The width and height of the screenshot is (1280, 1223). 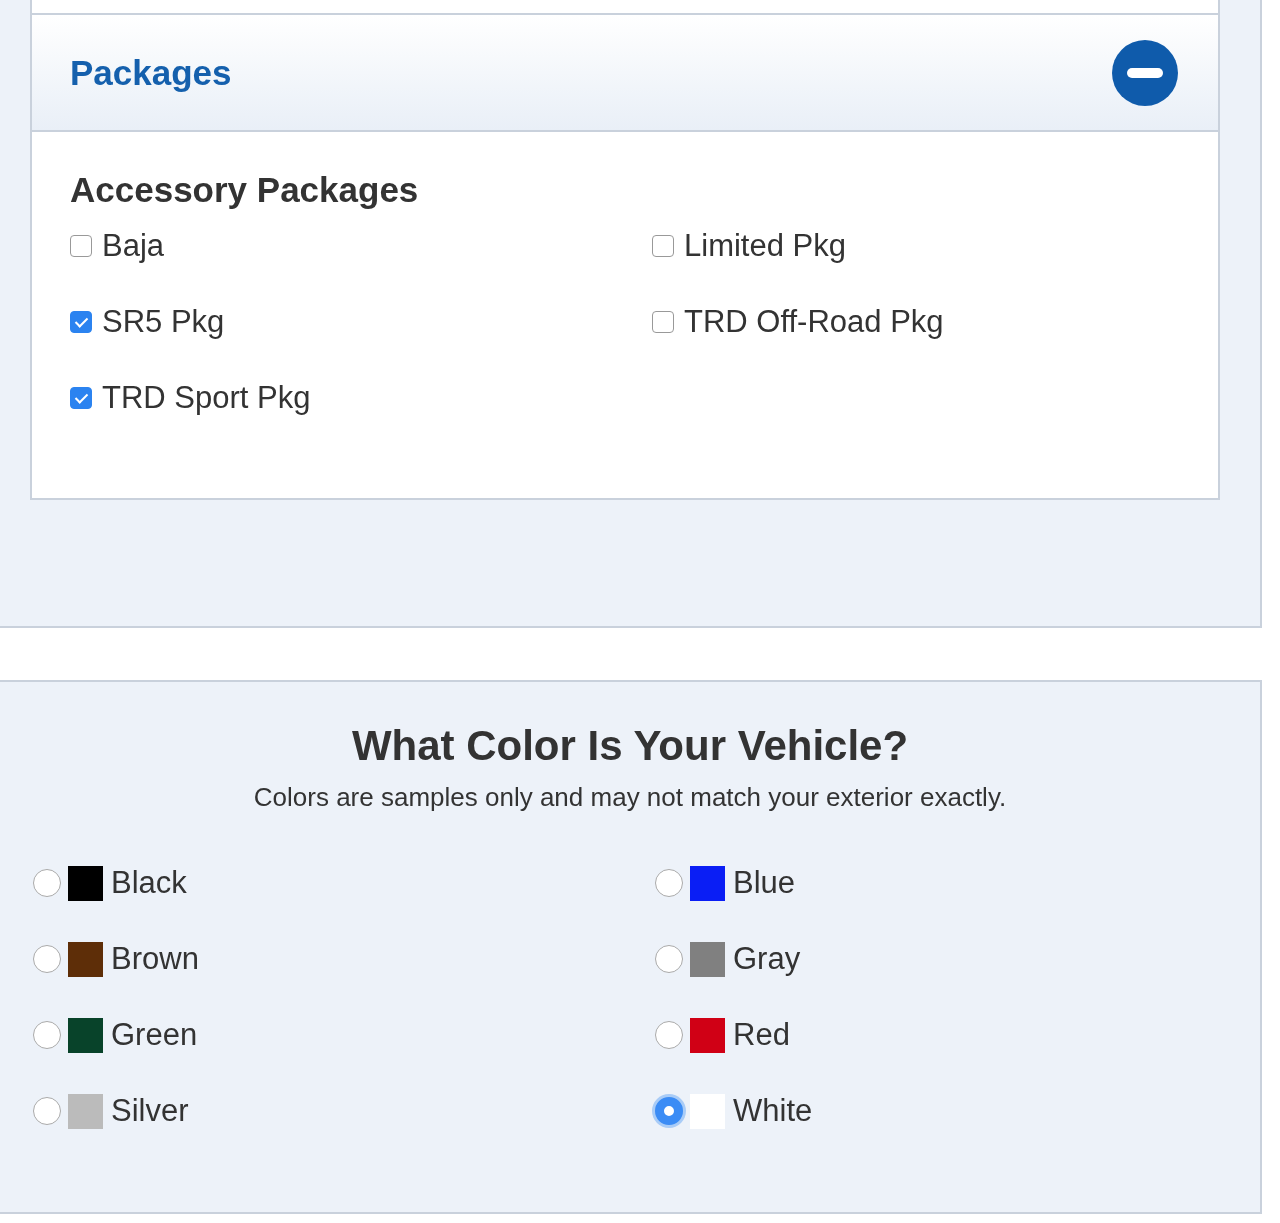 I want to click on option-label: Baja, so click(x=133, y=246).